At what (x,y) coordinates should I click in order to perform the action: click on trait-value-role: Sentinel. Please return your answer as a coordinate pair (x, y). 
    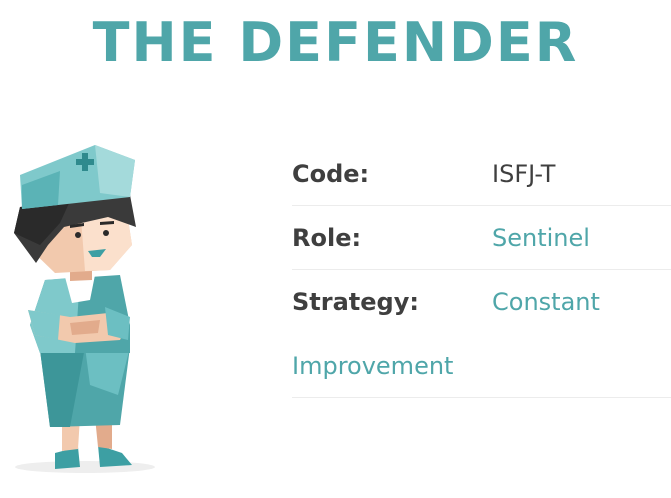
    Looking at the image, I should click on (541, 238).